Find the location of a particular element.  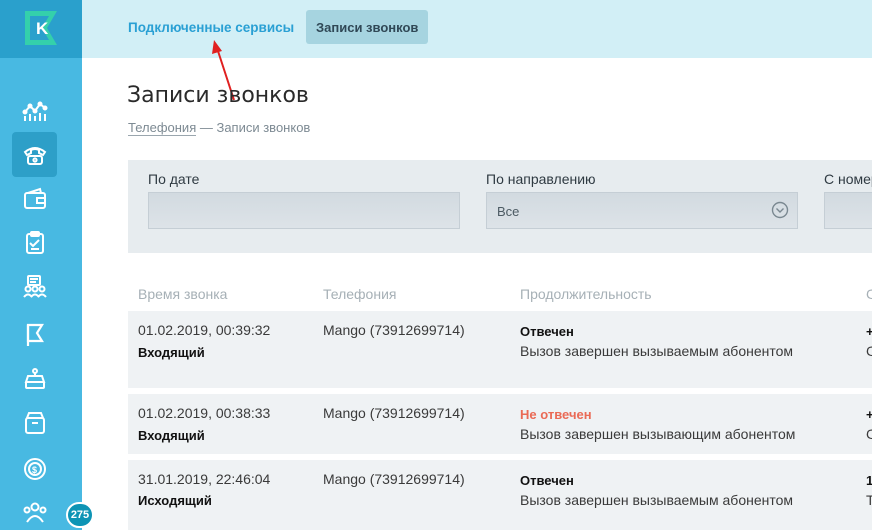

archive-box-icon is located at coordinates (34, 422).